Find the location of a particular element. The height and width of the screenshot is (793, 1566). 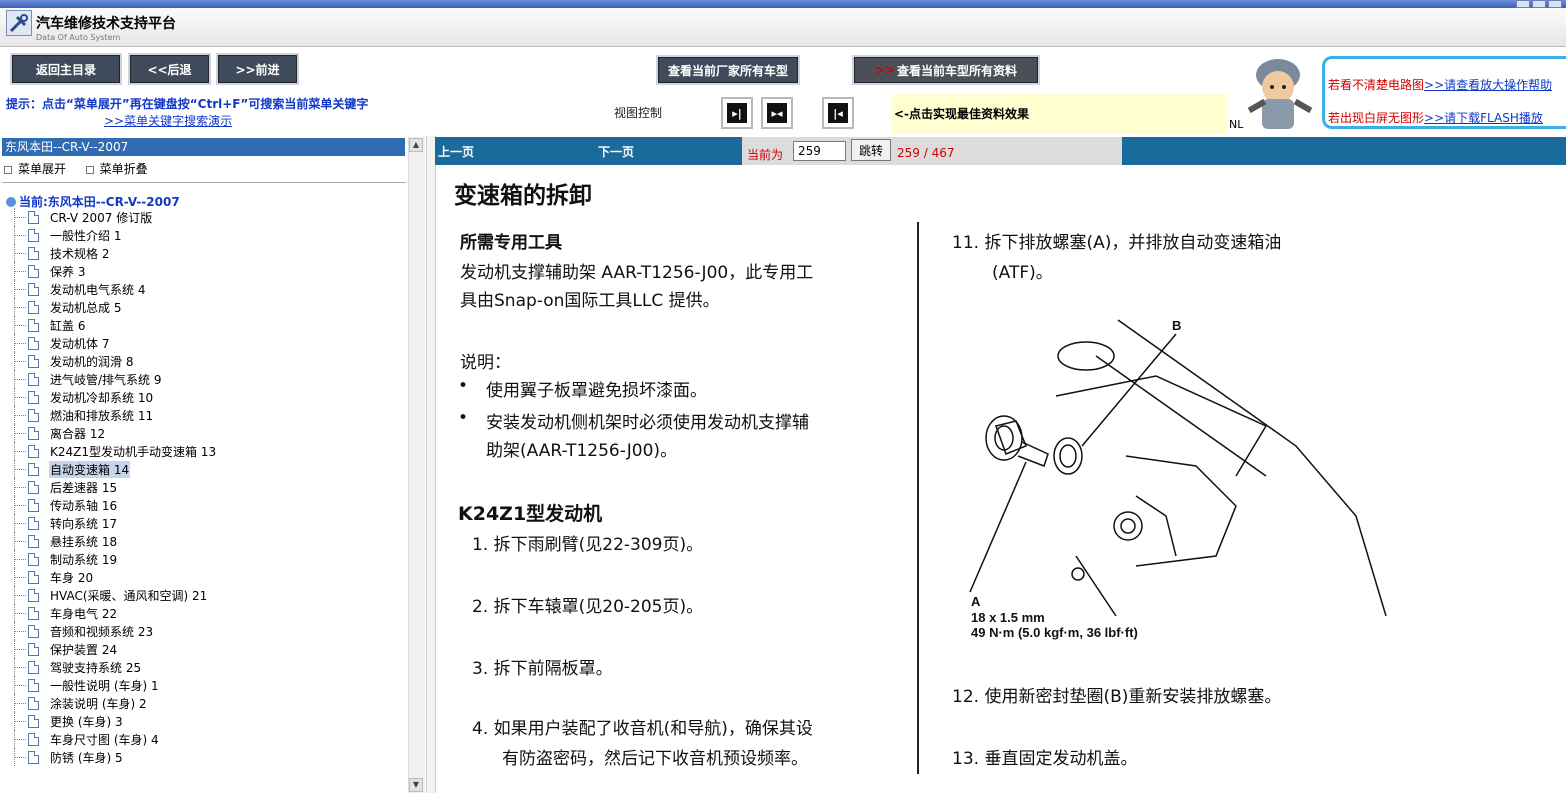

step-3: 3. 拆下前隔板罩。 is located at coordinates (542, 669).